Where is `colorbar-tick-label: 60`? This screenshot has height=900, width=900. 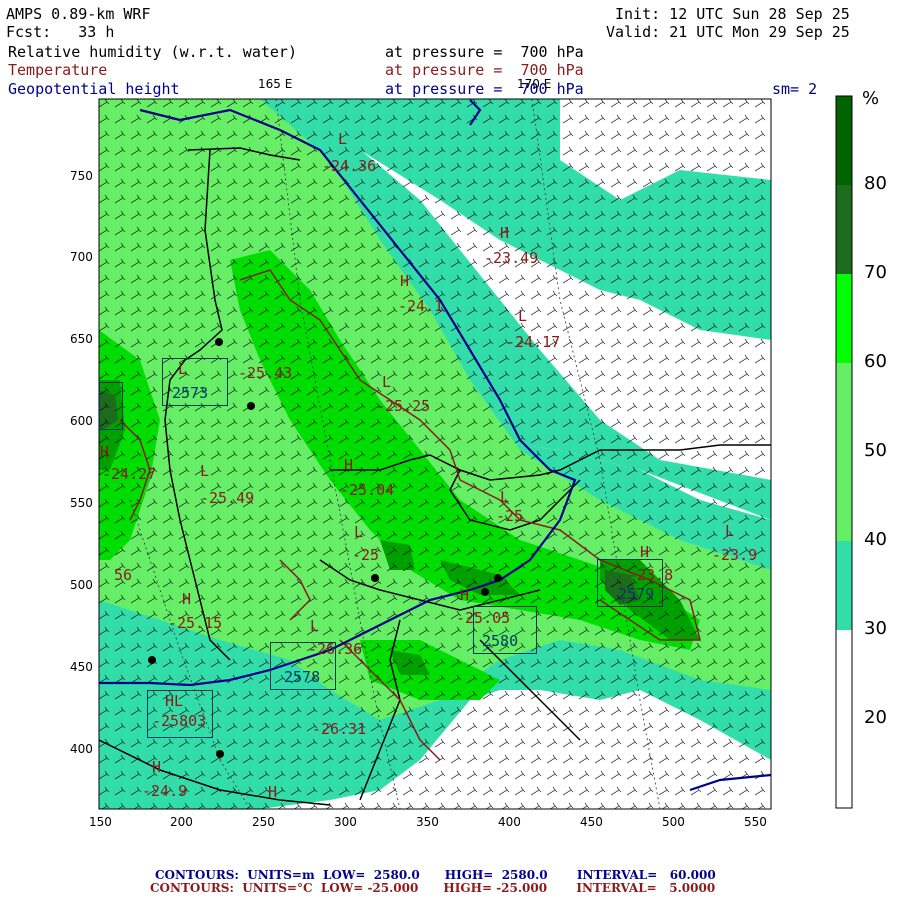
colorbar-tick-label: 60 is located at coordinates (875, 361).